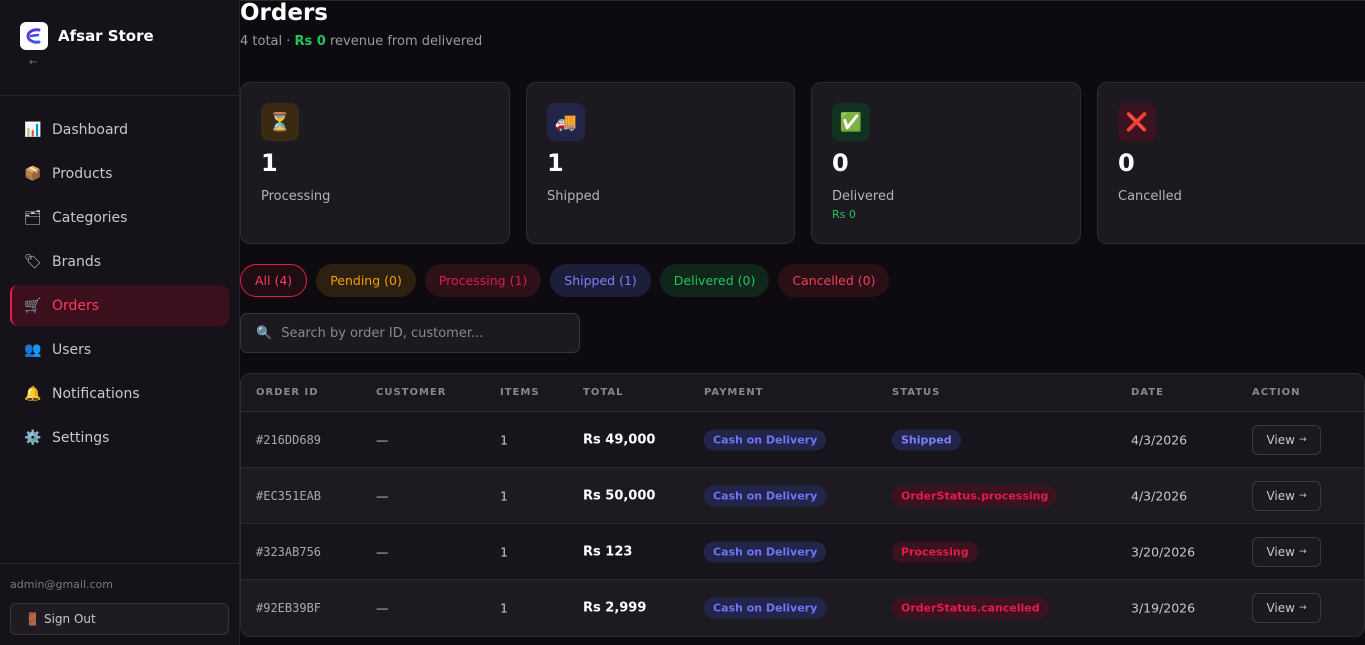  What do you see at coordinates (33, 393) in the screenshot?
I see `bell-icon: 🔔` at bounding box center [33, 393].